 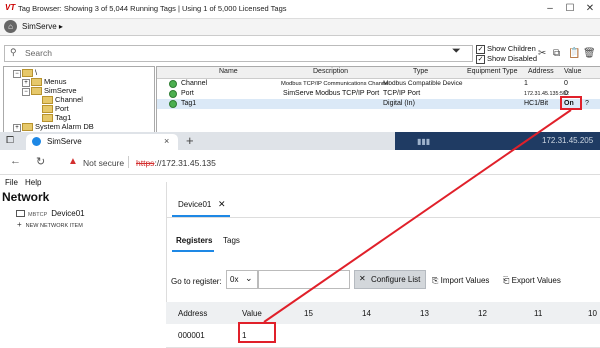 I want to click on col-address: Address, so click(x=541, y=71).